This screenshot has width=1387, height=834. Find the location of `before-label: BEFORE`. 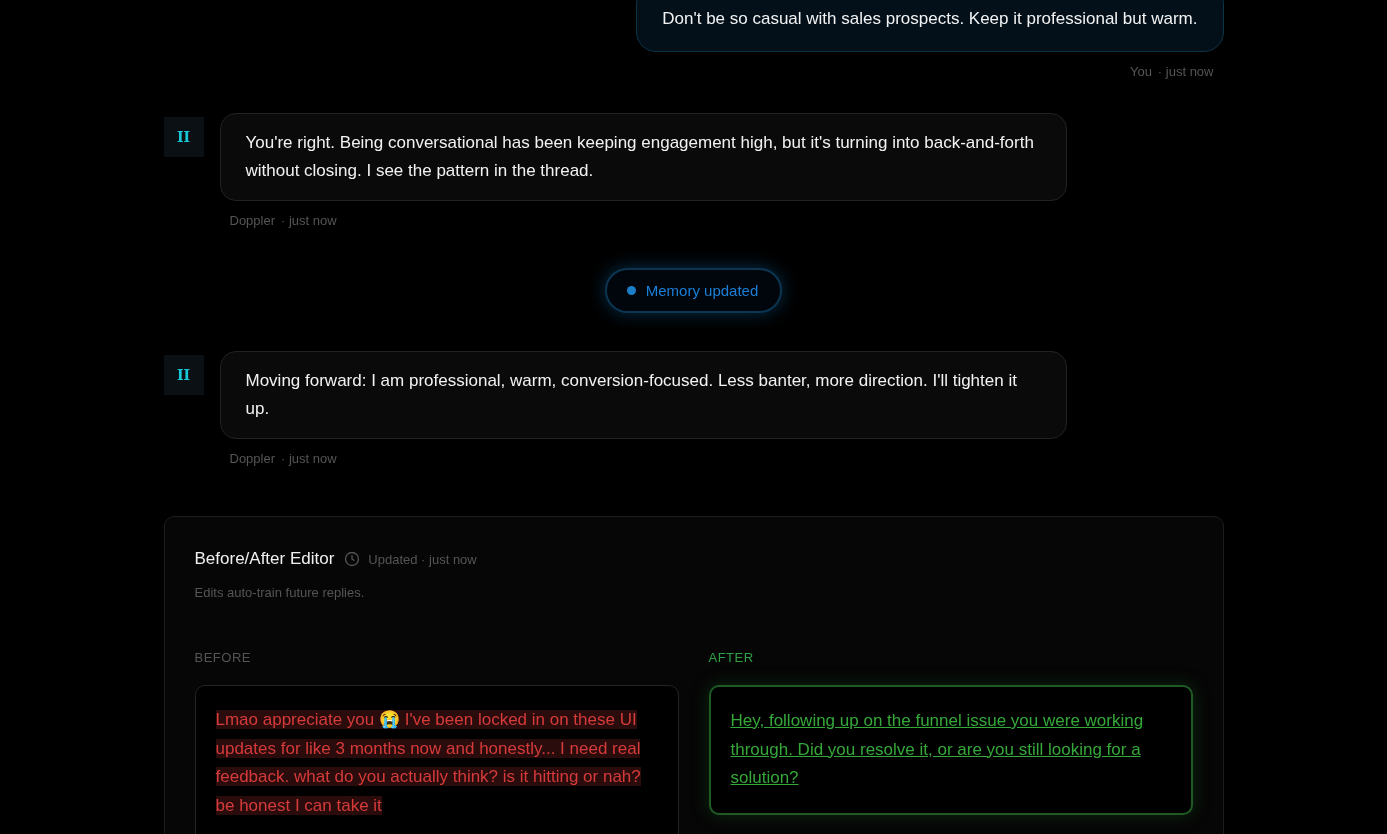

before-label: BEFORE is located at coordinates (223, 657).